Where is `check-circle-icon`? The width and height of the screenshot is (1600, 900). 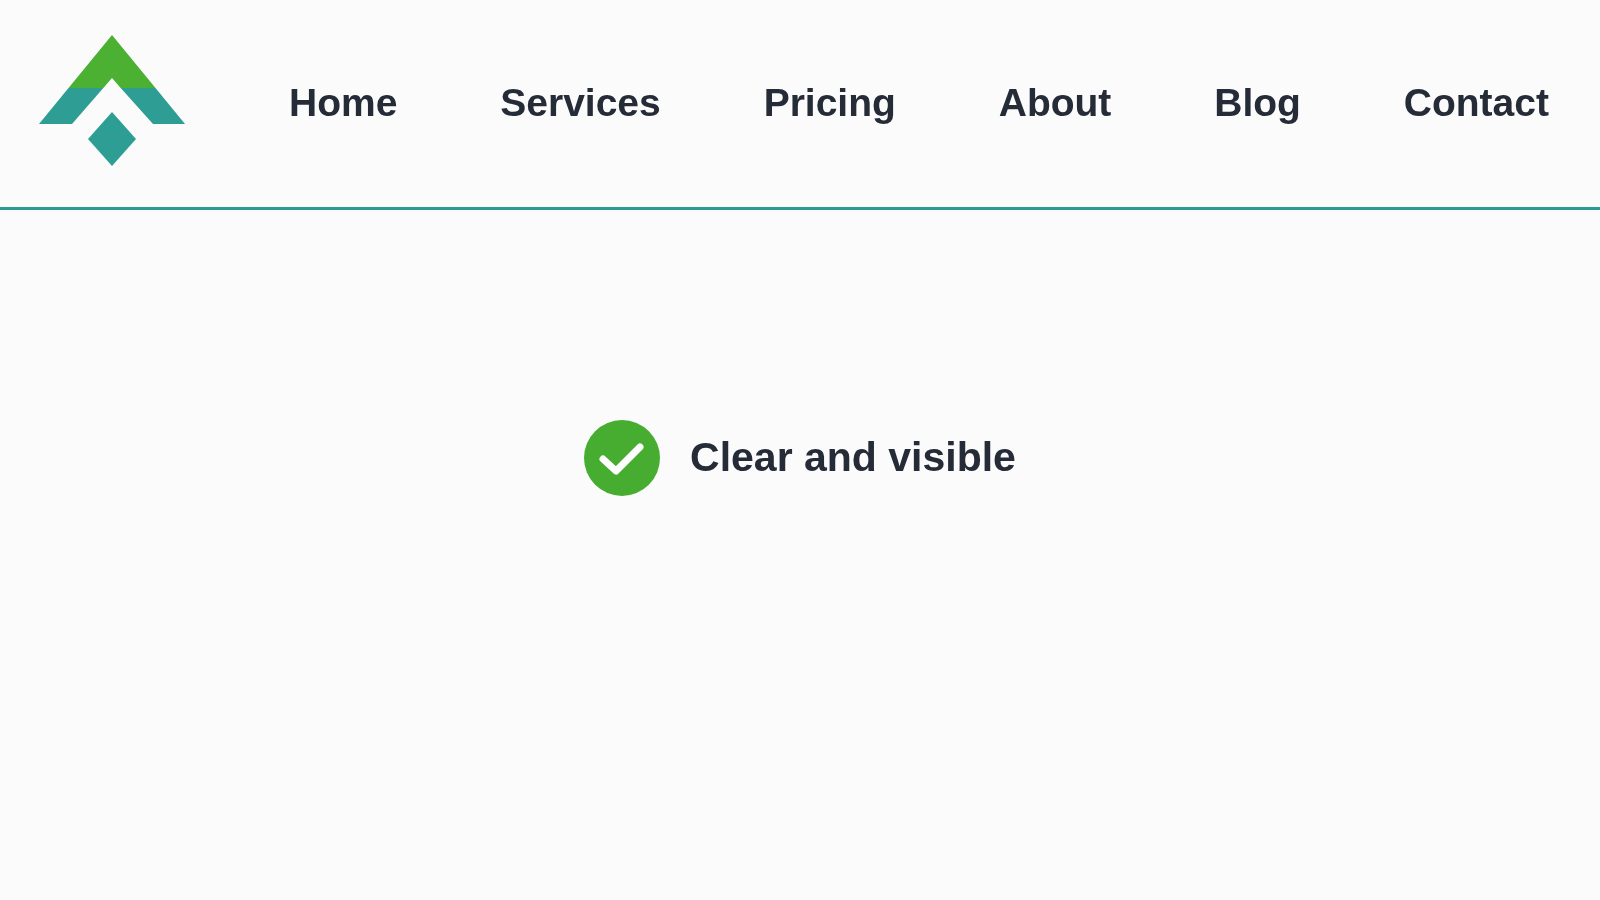
check-circle-icon is located at coordinates (622, 458).